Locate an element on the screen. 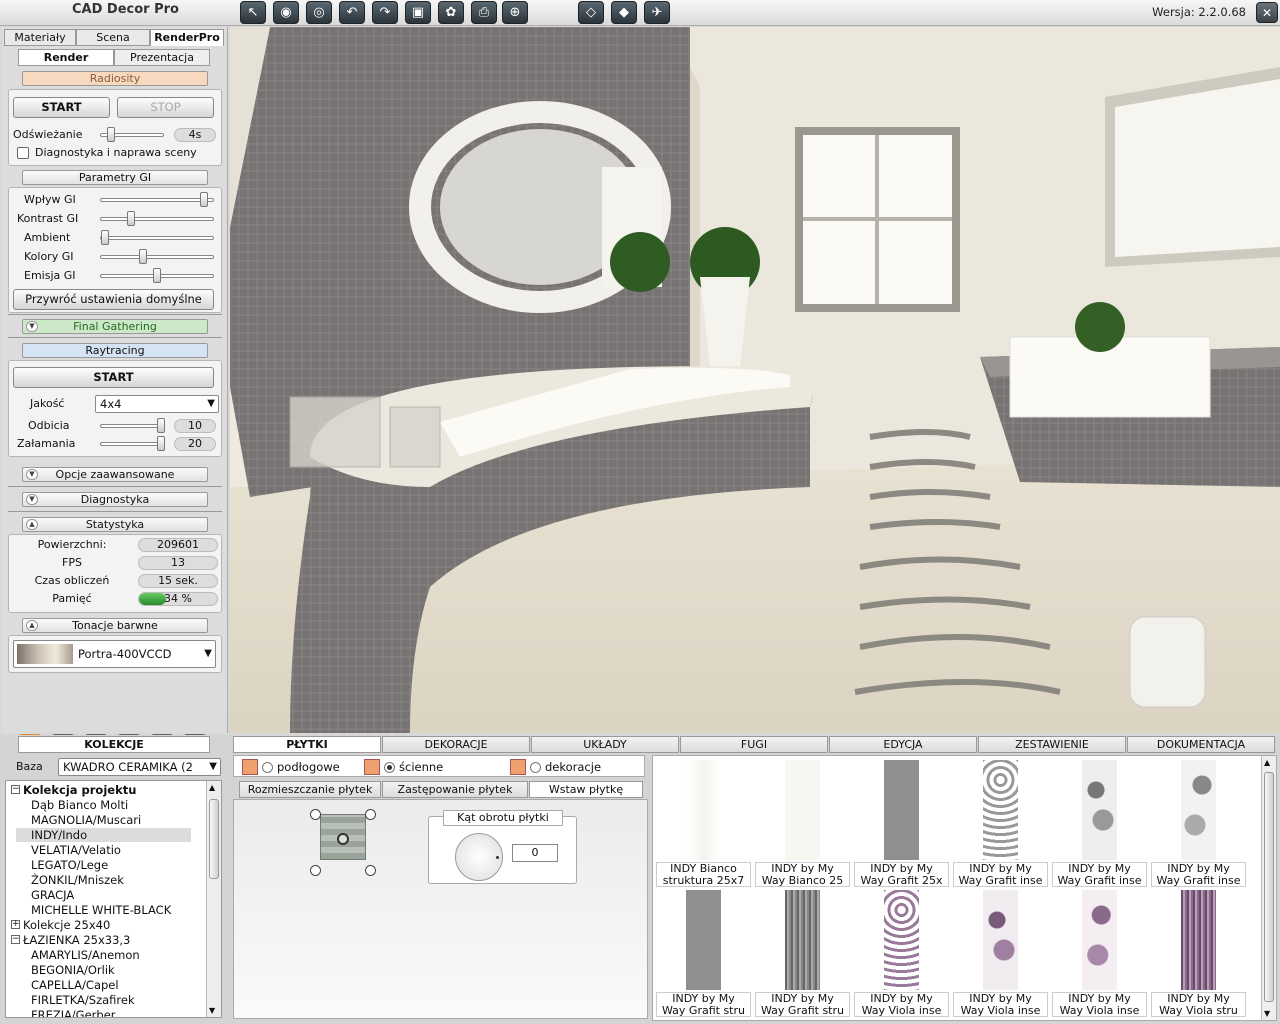 The image size is (1280, 1024). tile-thumbnail: INDY Bianco struktura 25x7 is located at coordinates (703, 822).